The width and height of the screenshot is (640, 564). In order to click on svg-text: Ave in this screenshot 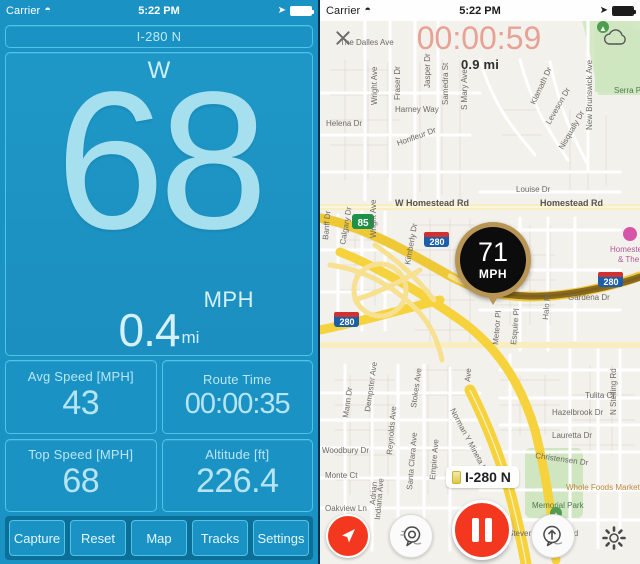, I will do `click(468, 374)`.